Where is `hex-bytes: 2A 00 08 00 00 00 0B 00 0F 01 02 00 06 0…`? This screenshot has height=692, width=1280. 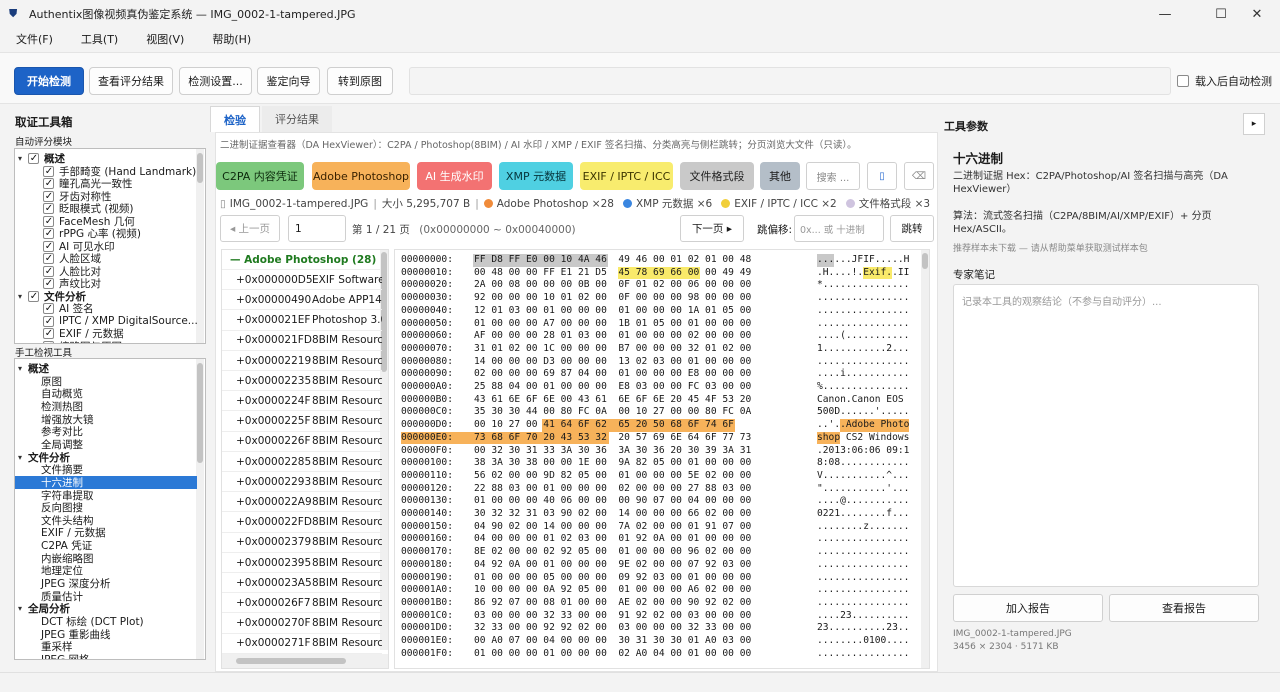
hex-bytes: 2A 00 08 00 00 00 0B 00 0F 01 02 00 06 0… is located at coordinates (612, 285).